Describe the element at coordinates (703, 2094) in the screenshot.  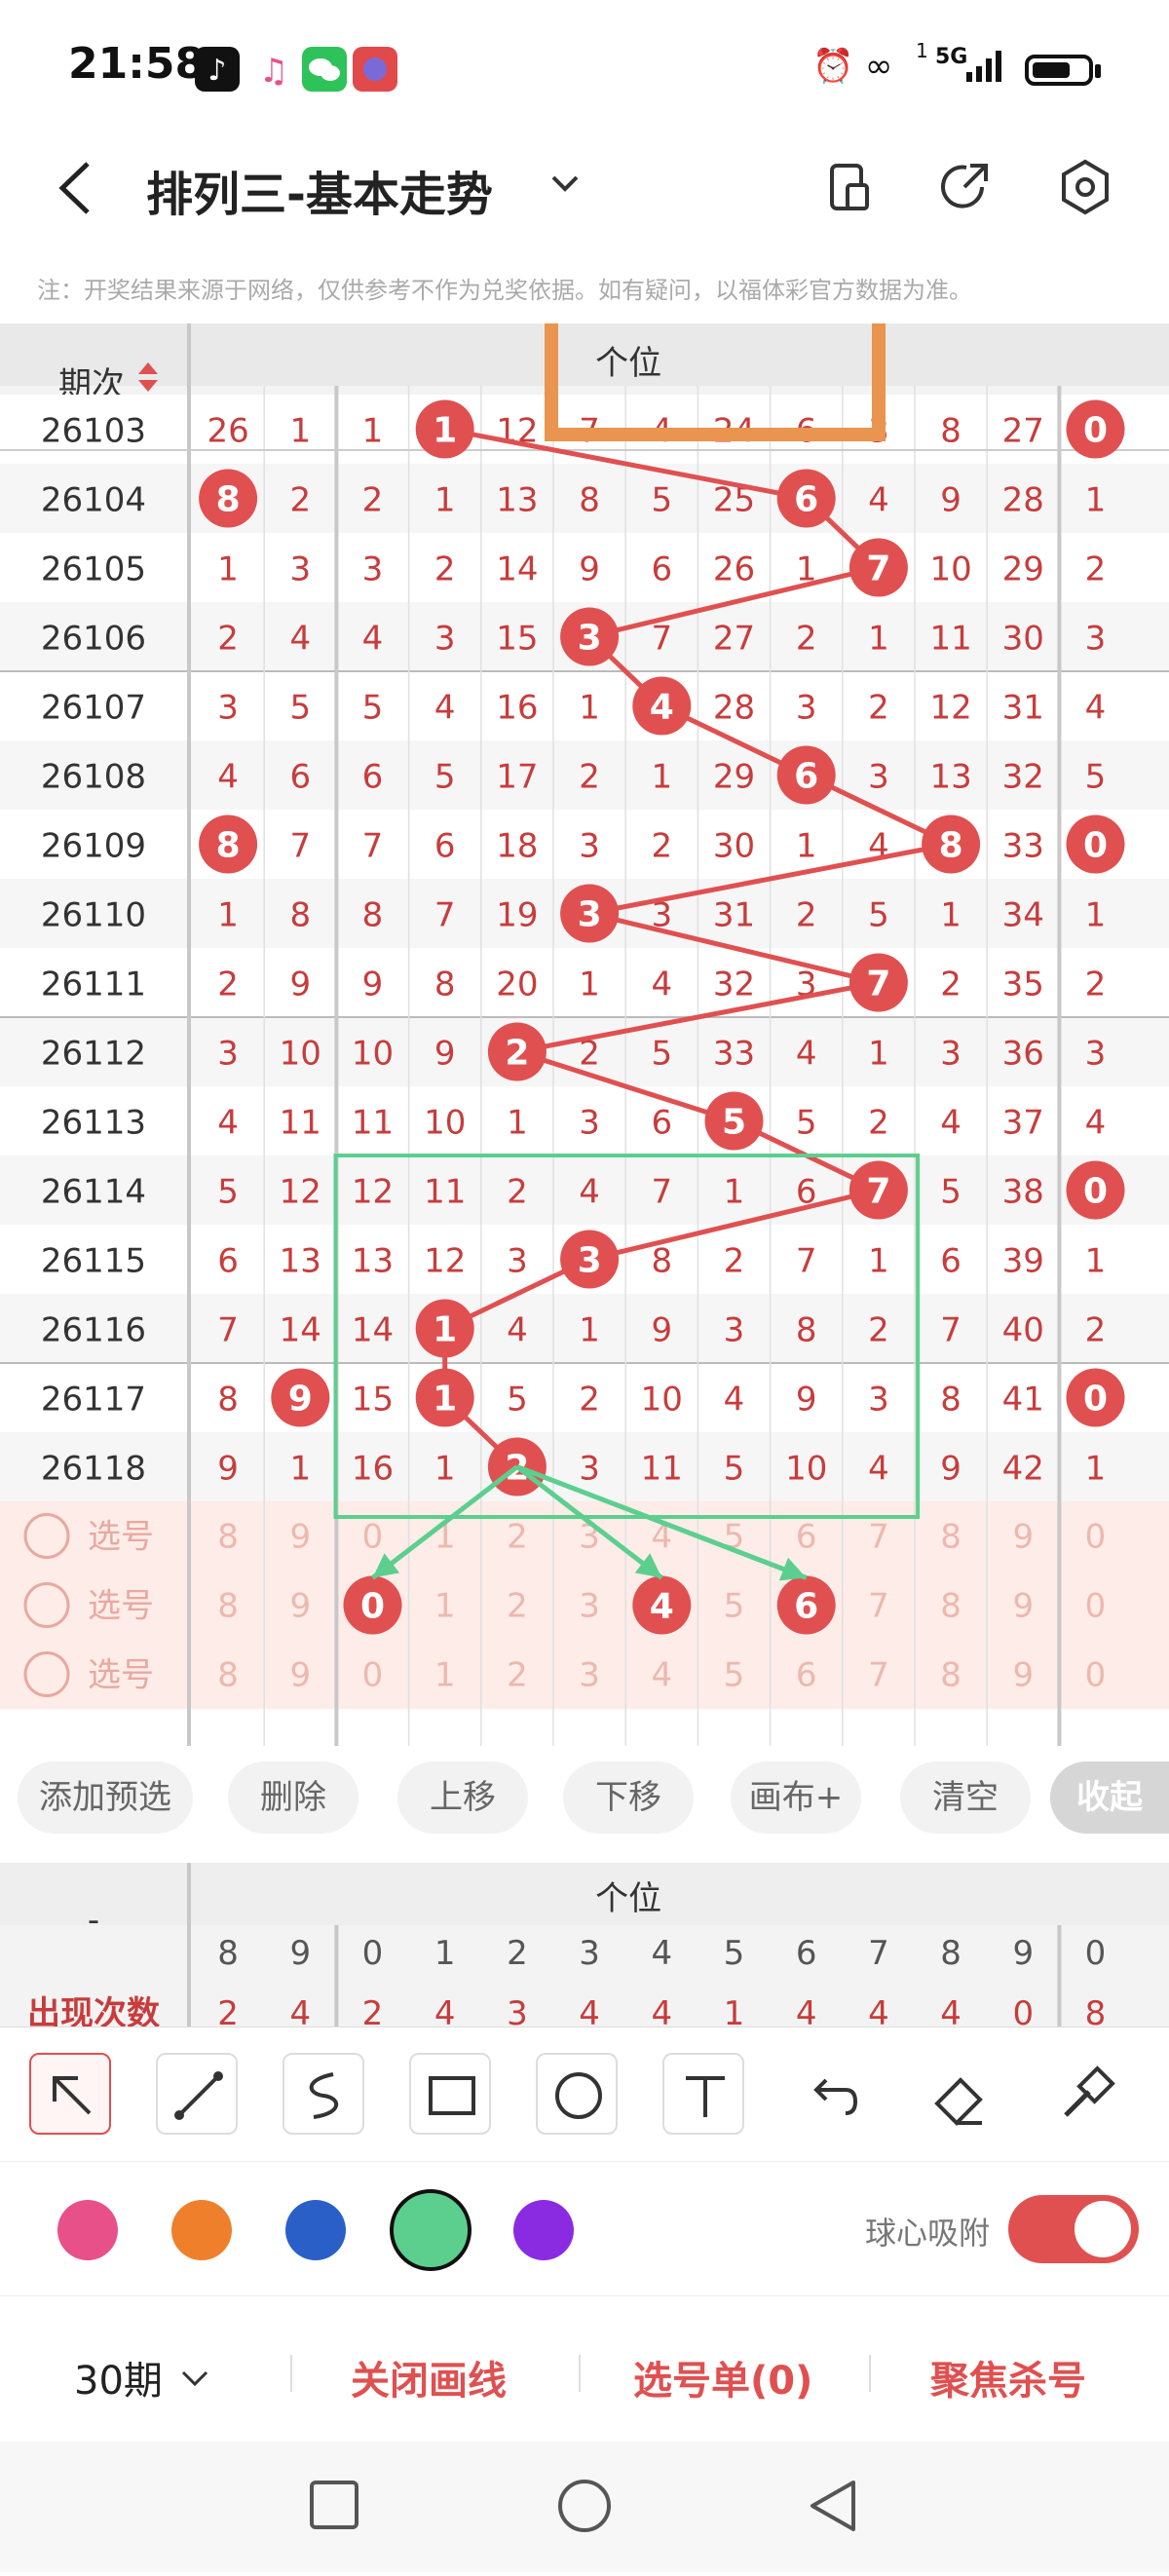
I see `text-icon` at that location.